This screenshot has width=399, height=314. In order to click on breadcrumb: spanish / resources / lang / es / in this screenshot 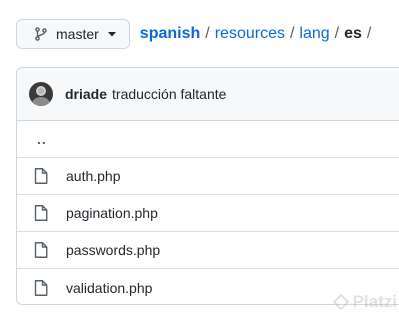, I will do `click(258, 34)`.